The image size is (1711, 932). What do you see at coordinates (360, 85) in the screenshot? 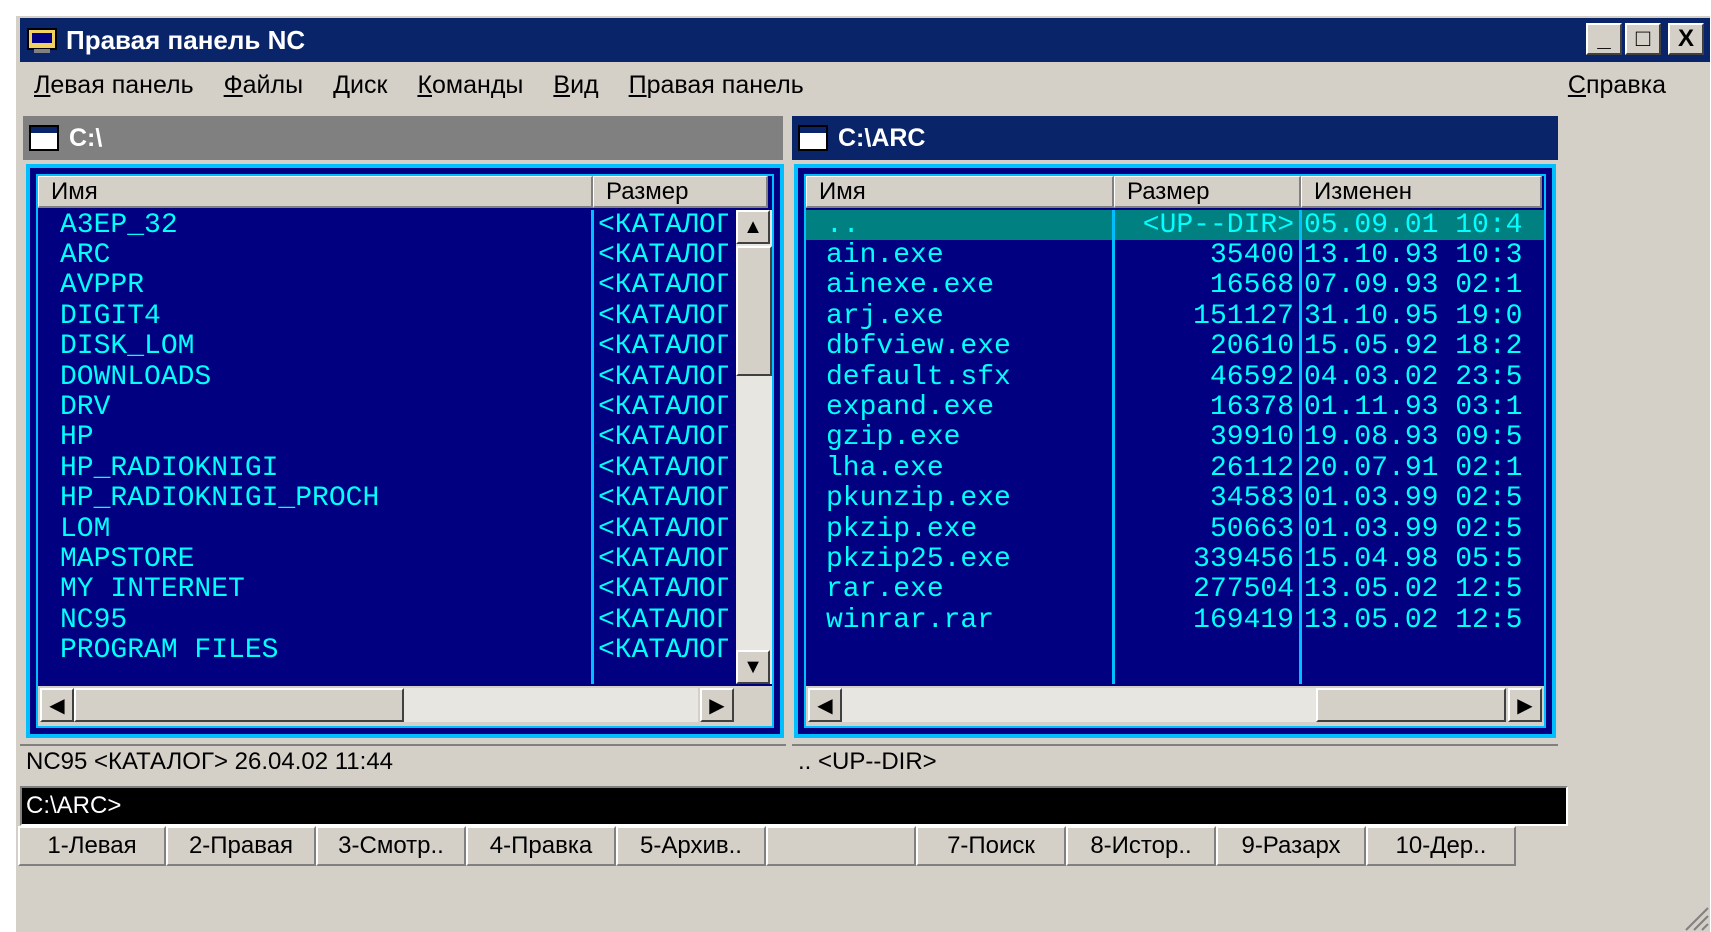
I see `menu-disk: Диск` at bounding box center [360, 85].